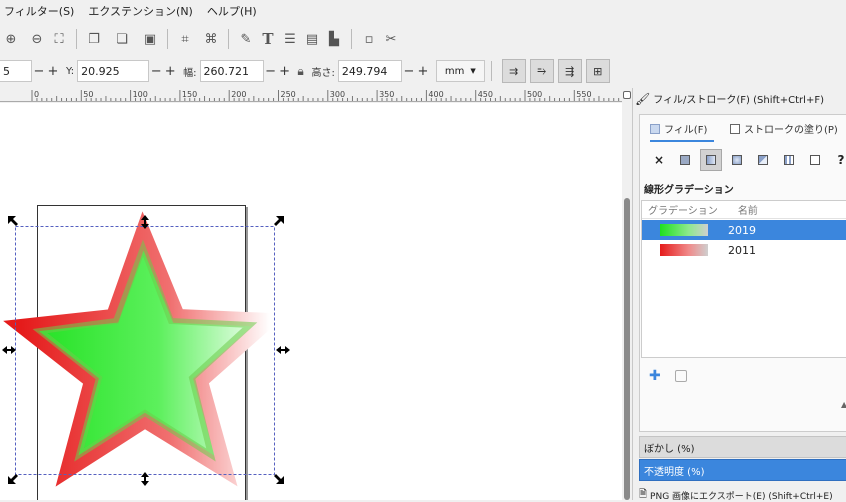 This screenshot has height=502, width=846. I want to click on tab-stroke-paint: ストロークの塗り(P), so click(784, 128).